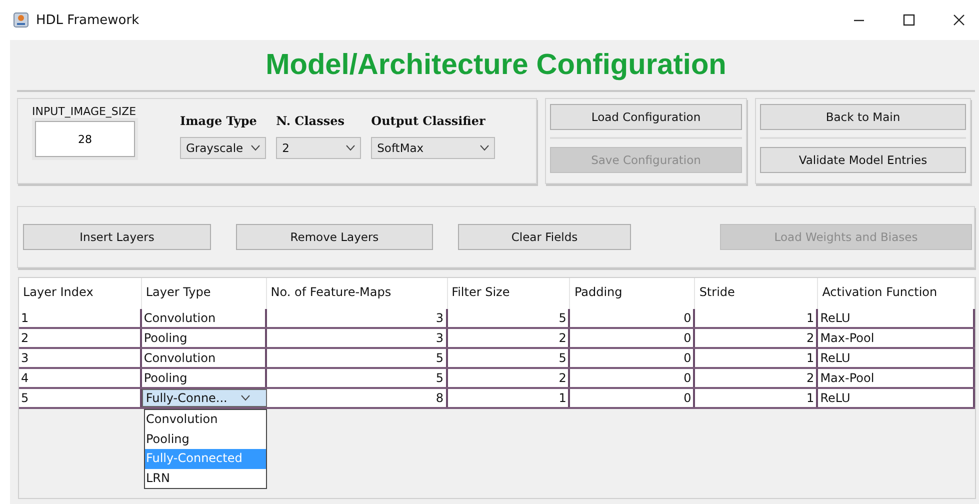  Describe the element at coordinates (223, 148) in the screenshot. I see `dropdown: Grayscale` at that location.